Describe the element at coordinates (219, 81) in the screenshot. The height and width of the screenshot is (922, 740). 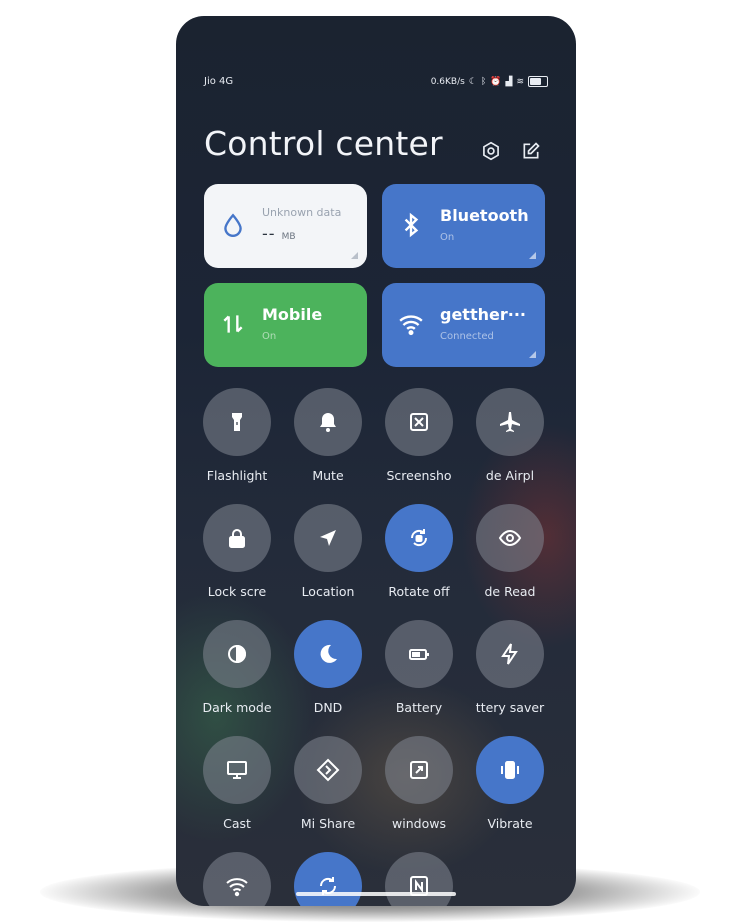
I see `carrier-label: Jio 4G` at that location.